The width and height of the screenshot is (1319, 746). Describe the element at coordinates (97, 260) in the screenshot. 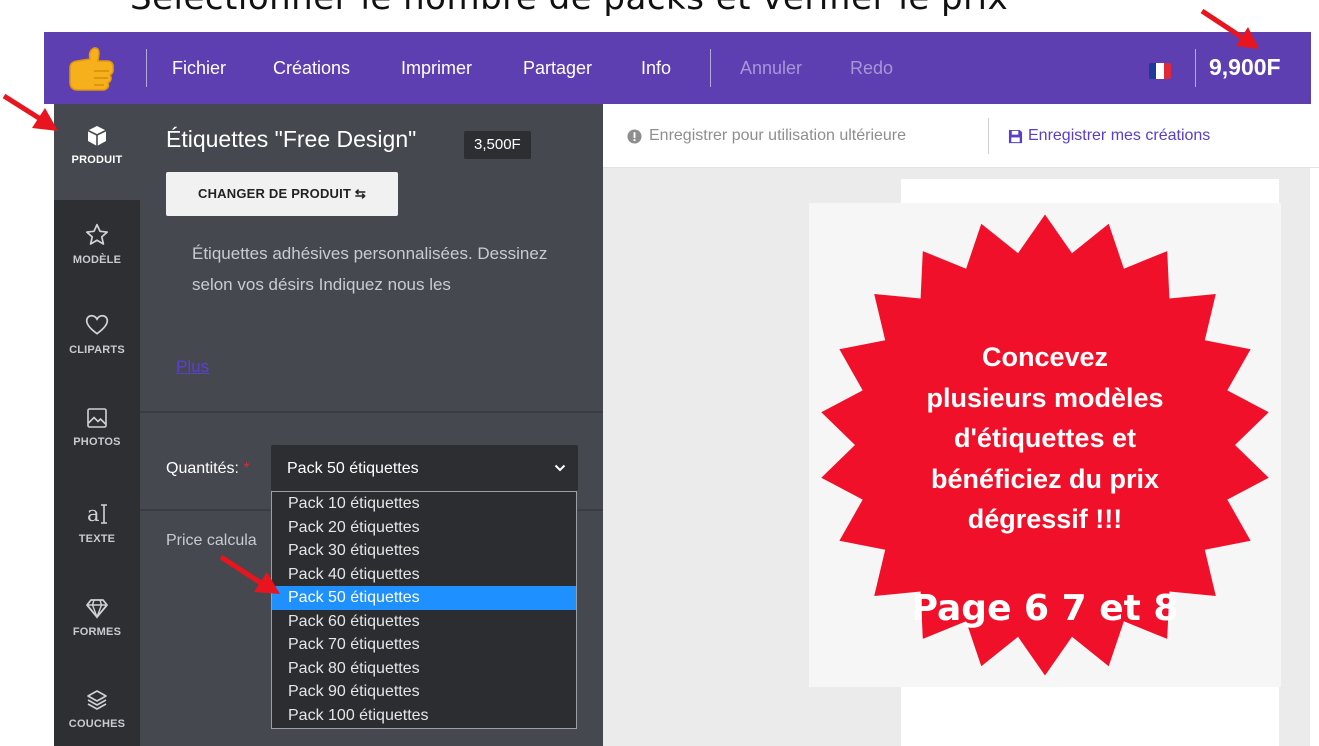

I see `sidebar-item-label: MODÈLE` at that location.